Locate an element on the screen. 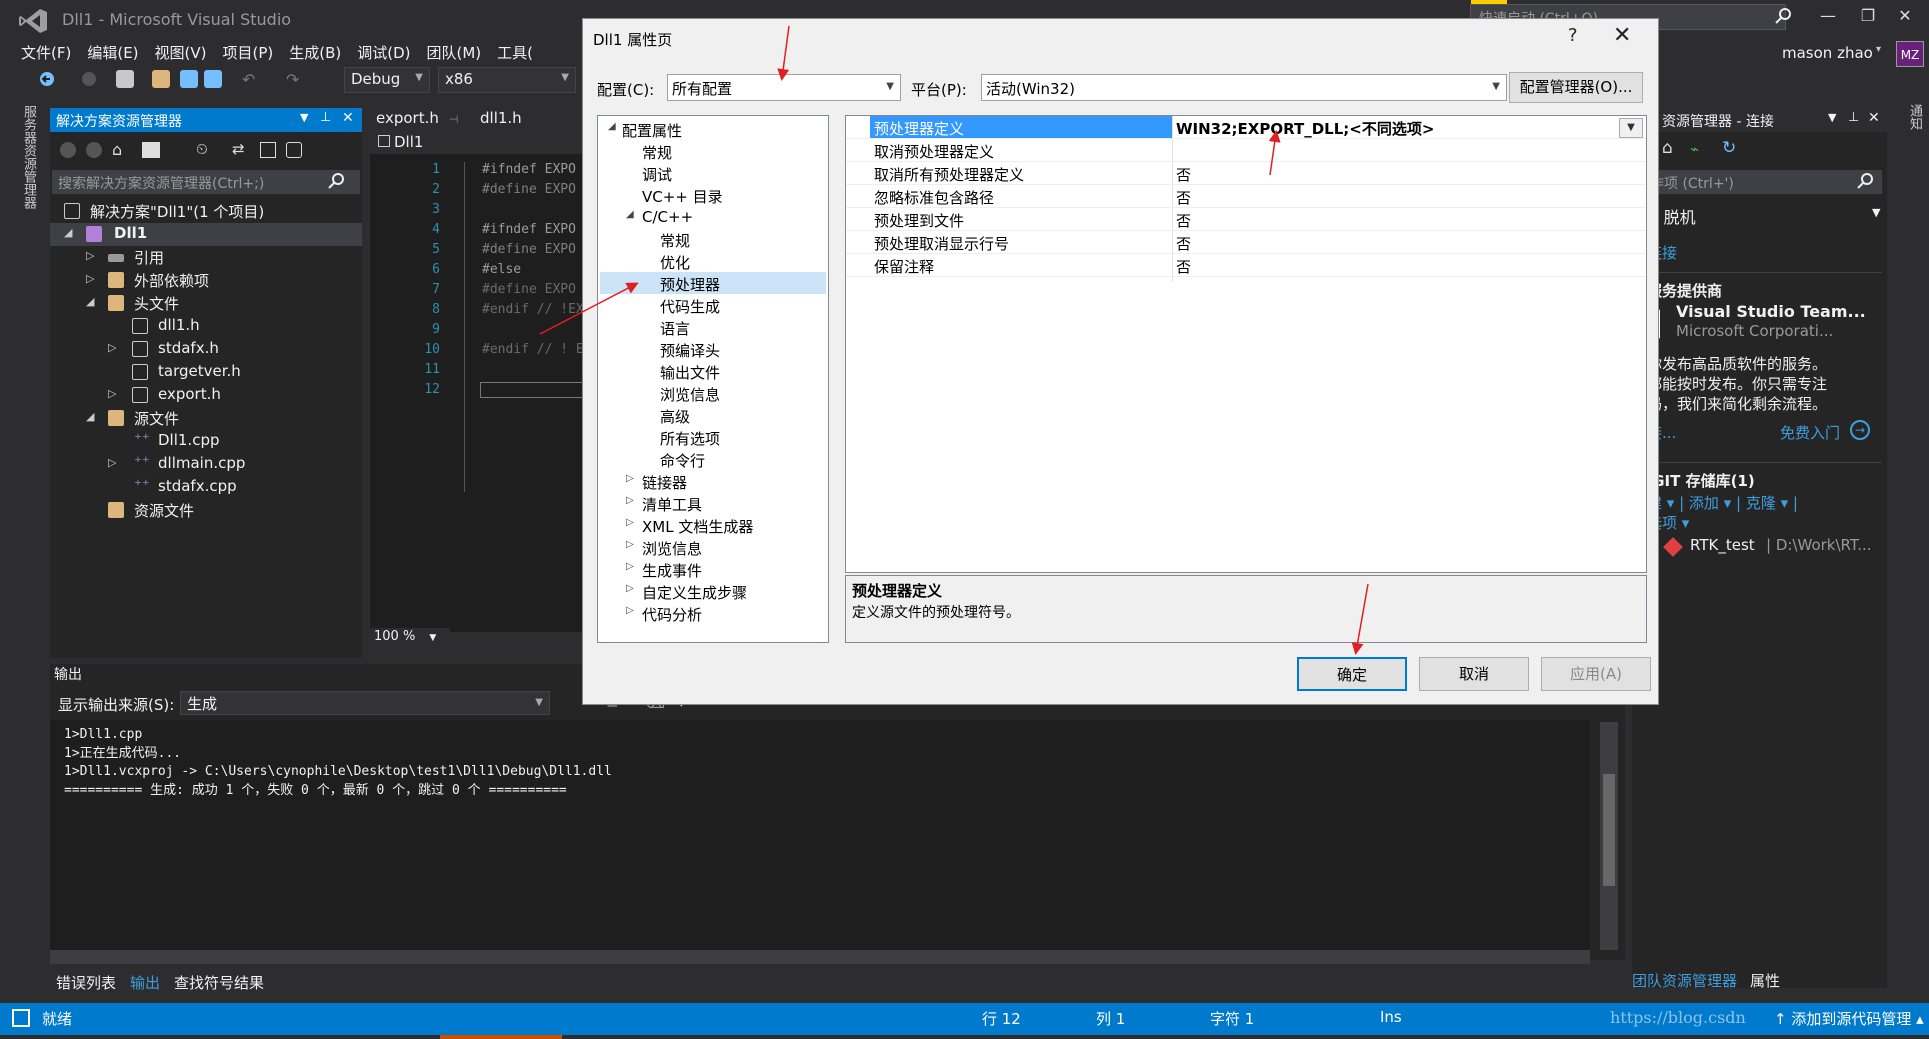 The image size is (1929, 1039). add-to-source-control-button: ↑ 添加到源代码管理 ▴ is located at coordinates (1849, 1018).